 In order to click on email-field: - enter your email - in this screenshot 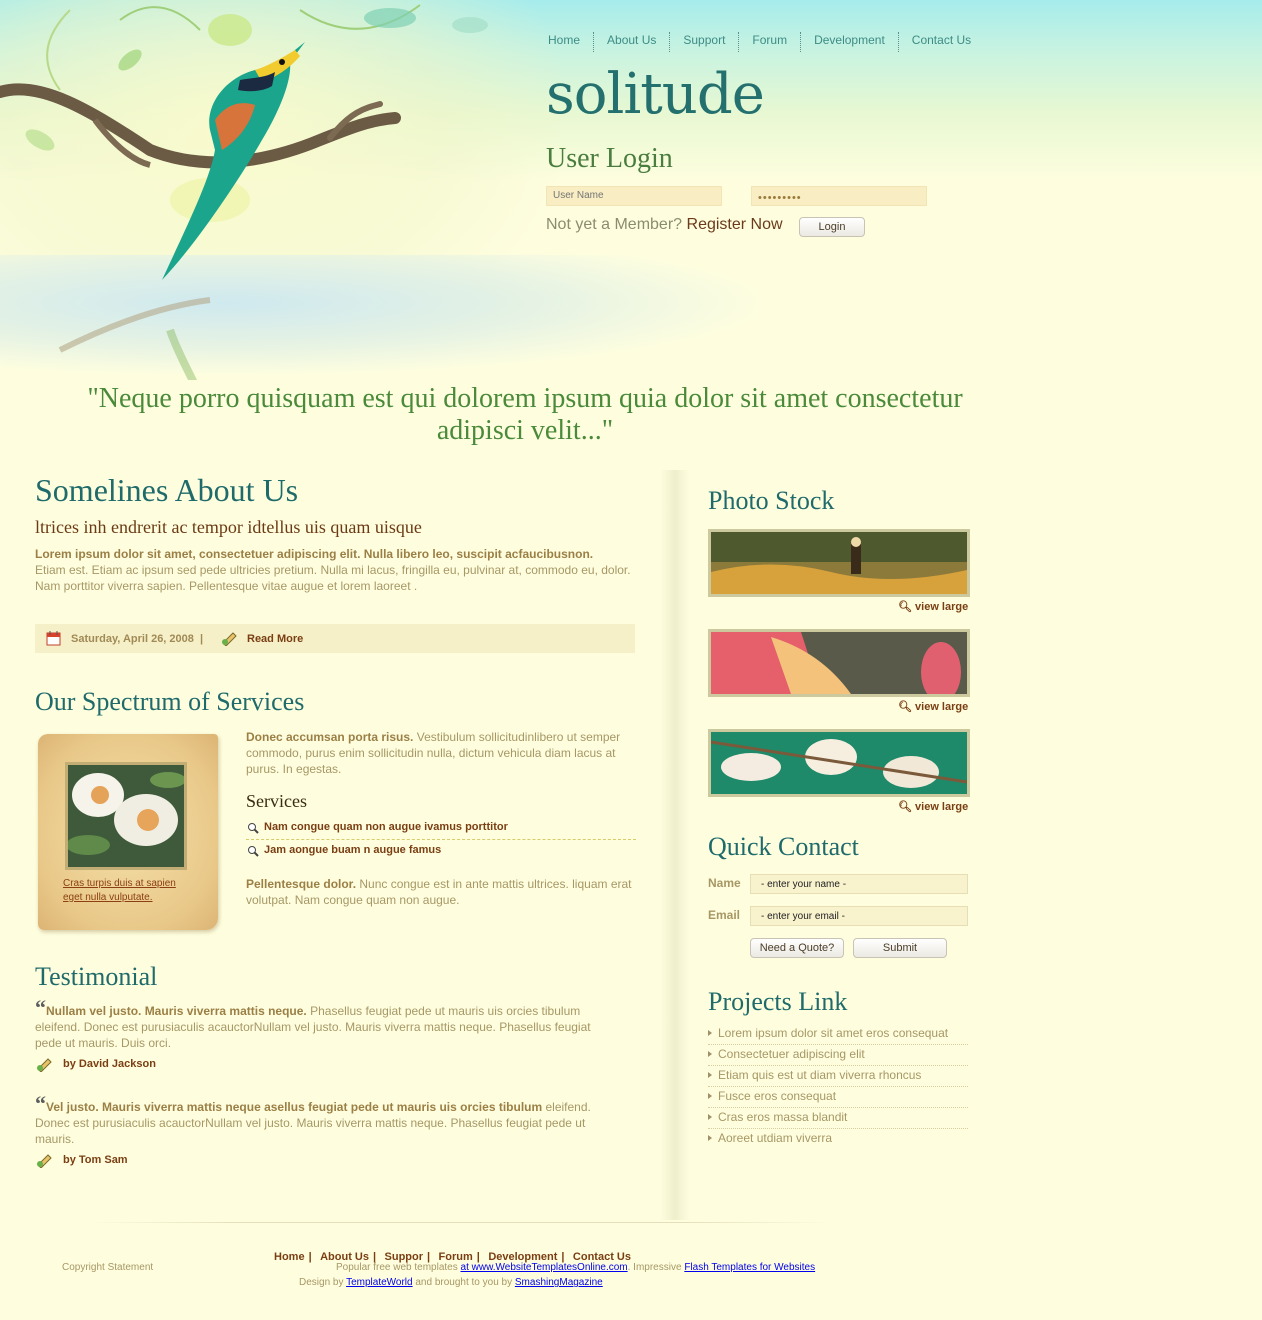, I will do `click(859, 916)`.